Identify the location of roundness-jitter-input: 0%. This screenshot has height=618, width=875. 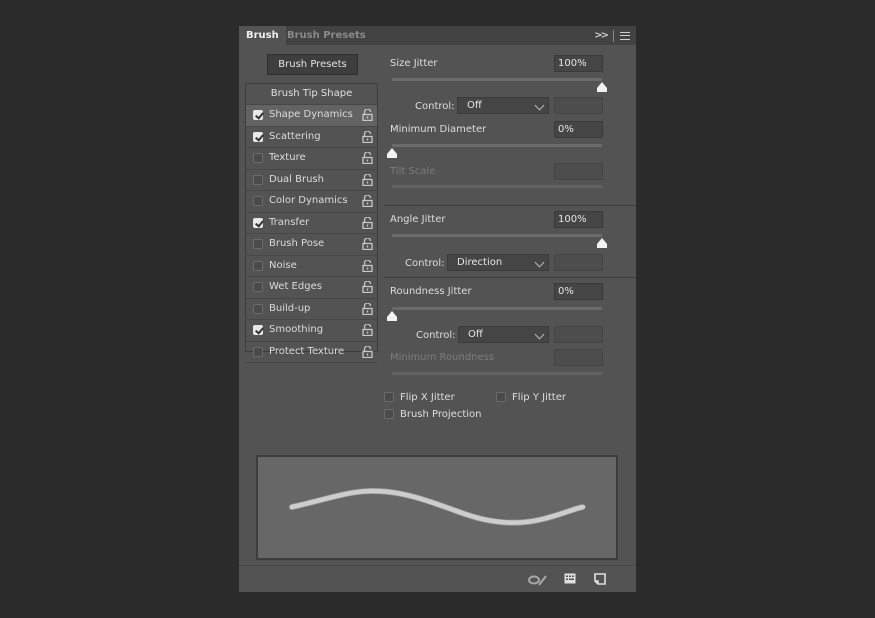
(578, 291).